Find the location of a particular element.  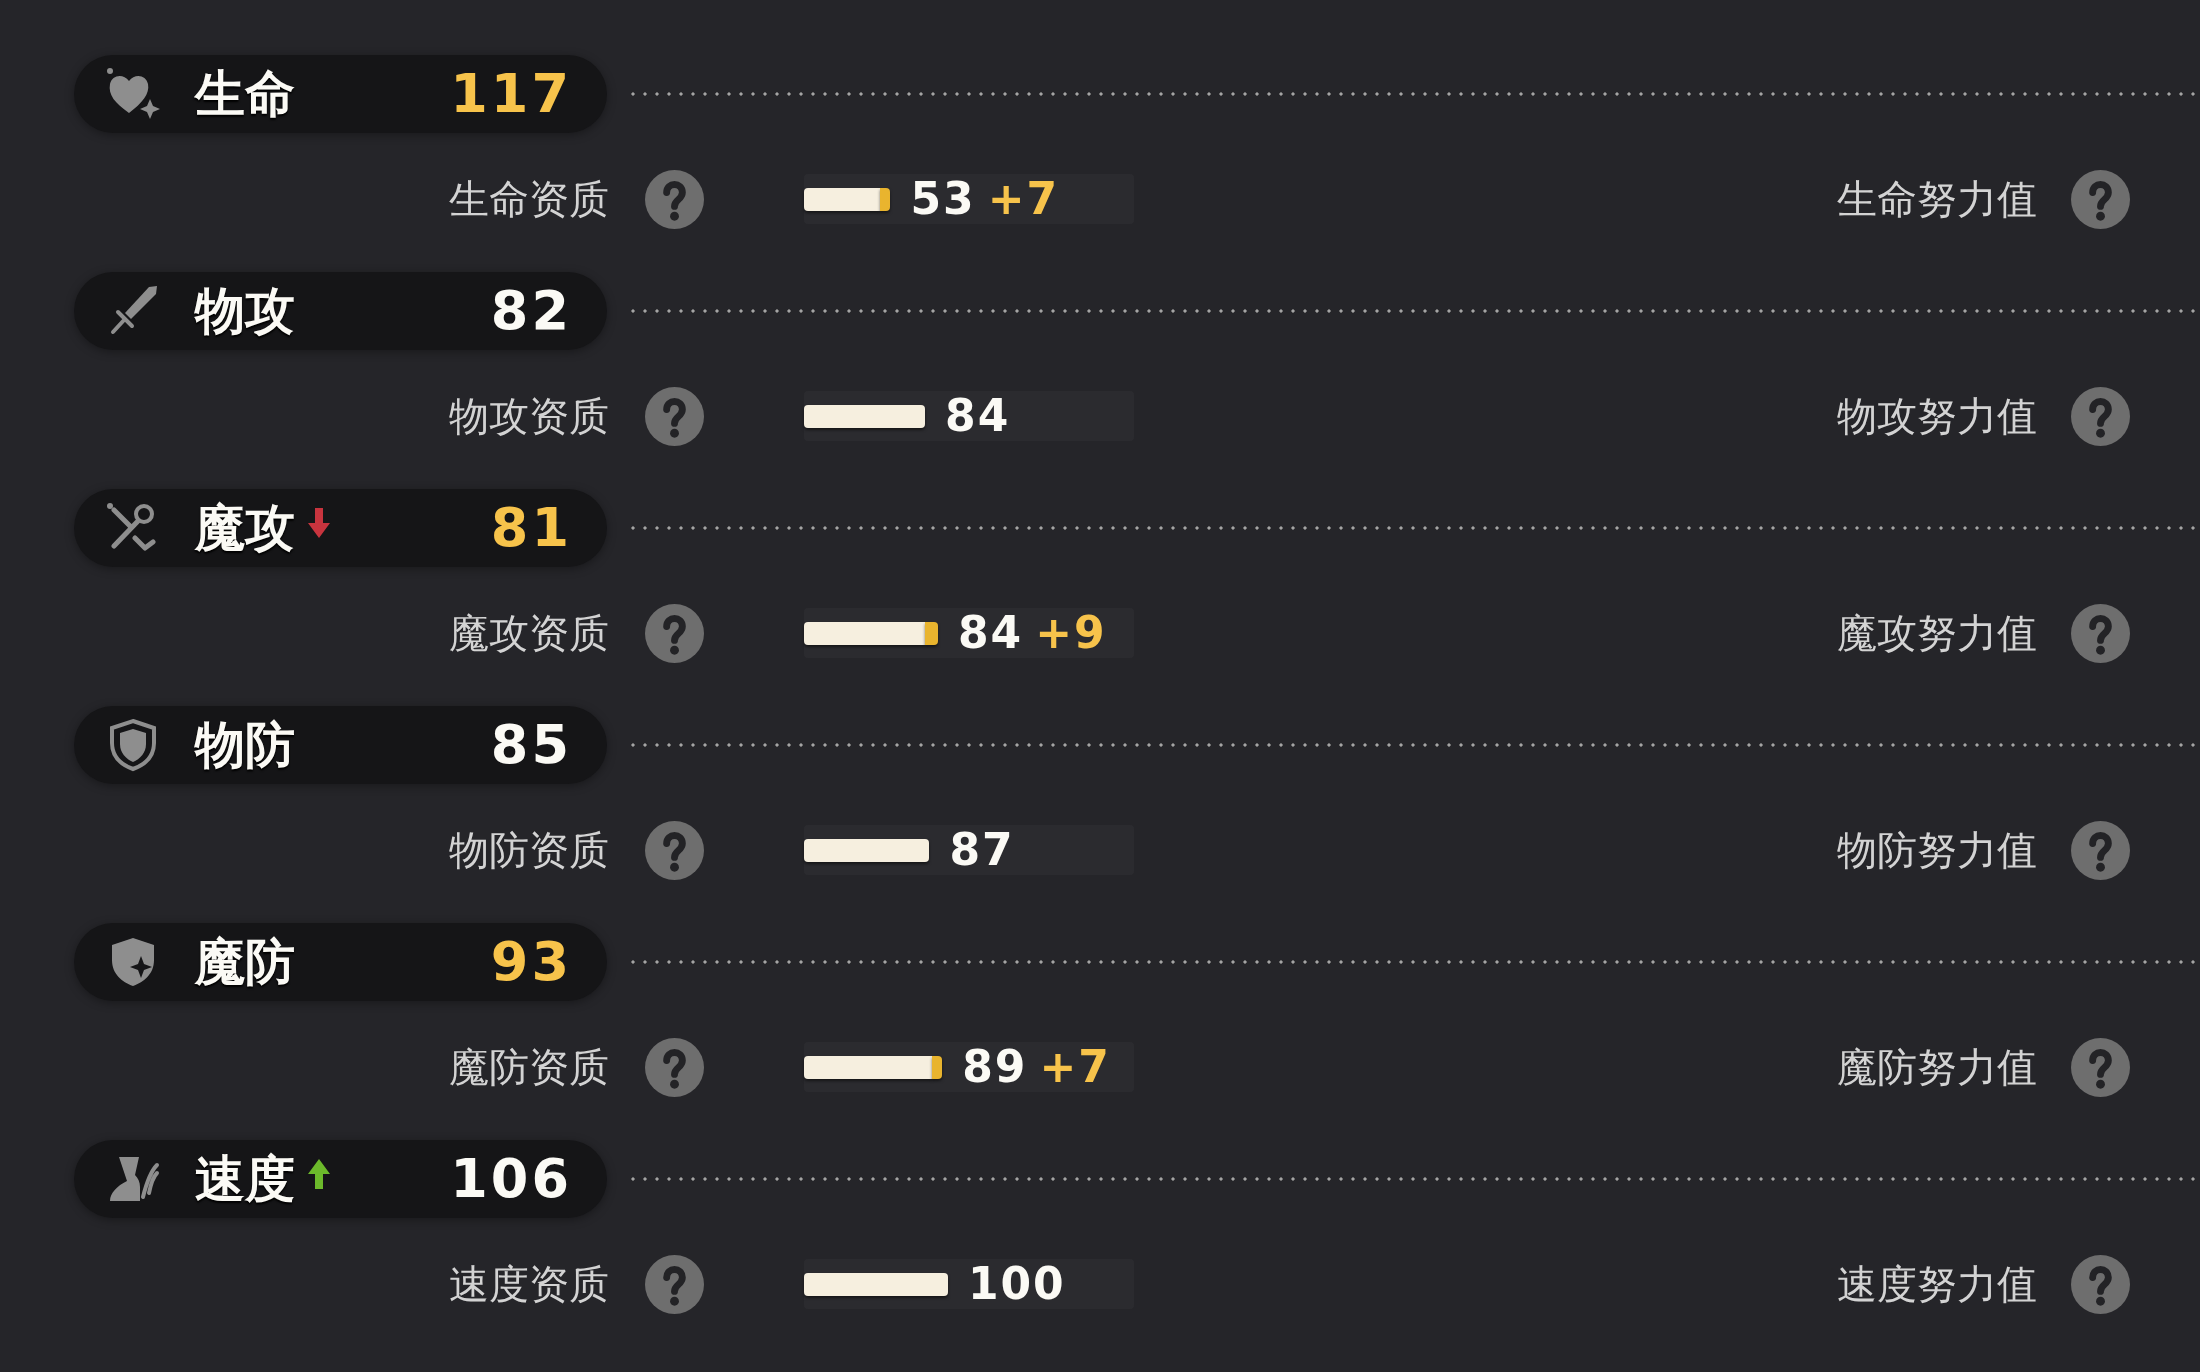

aptitude-label: 物防资质 is located at coordinates (529, 850).